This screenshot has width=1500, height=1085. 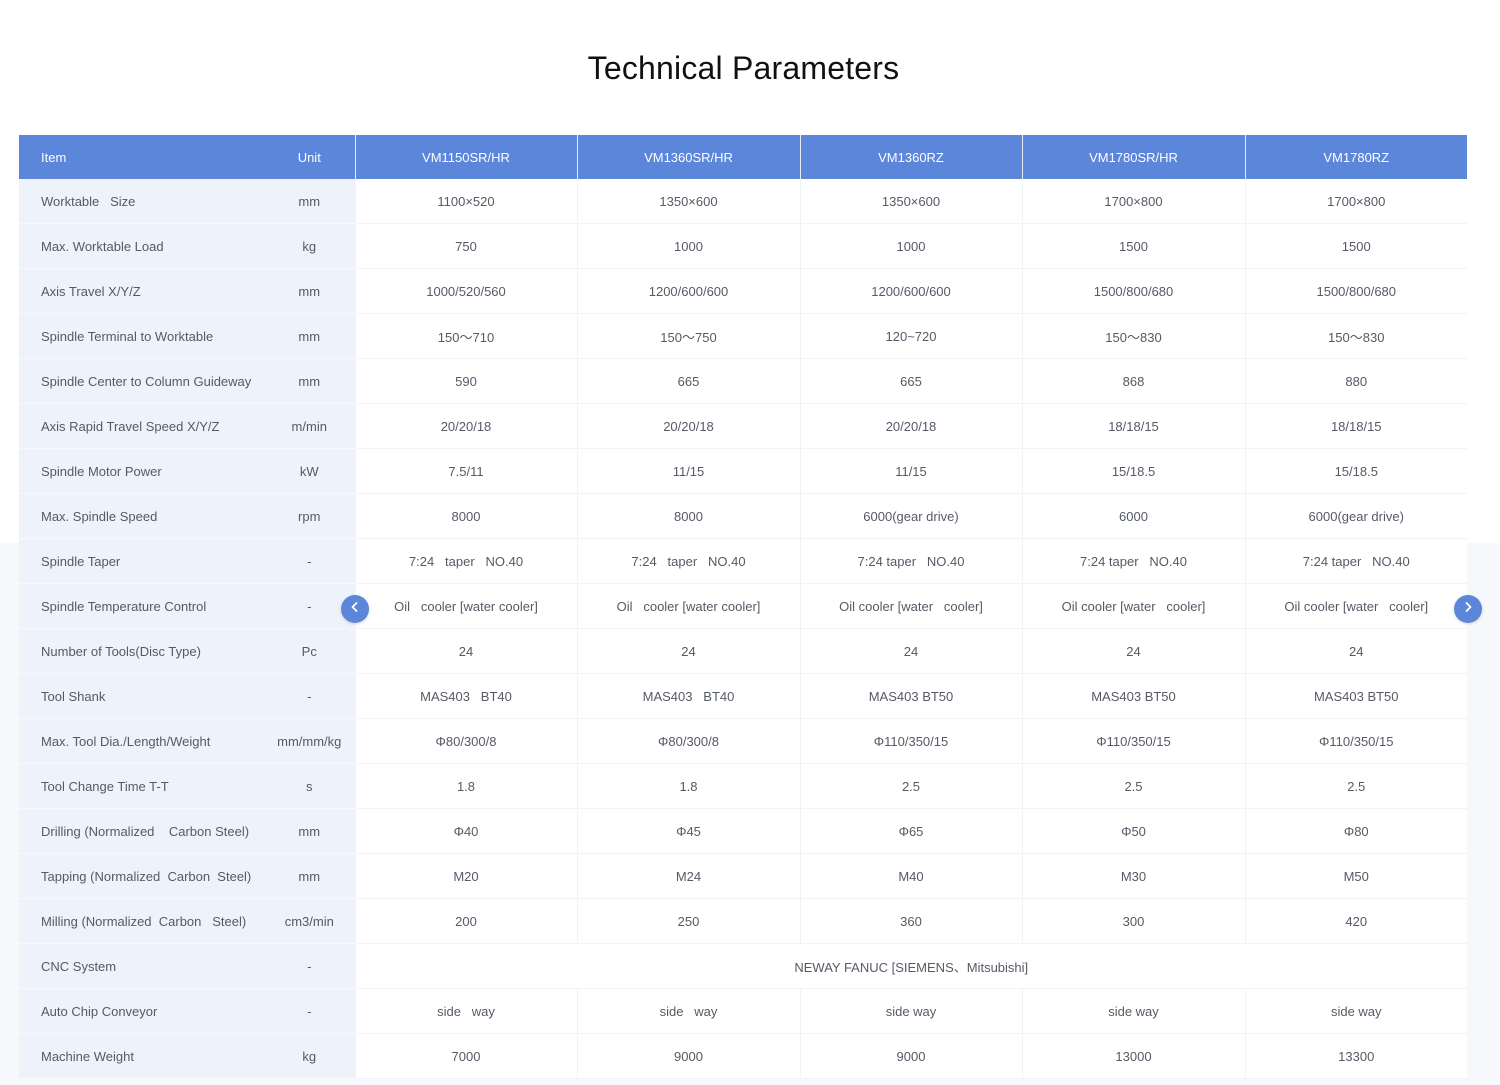 What do you see at coordinates (1355, 786) in the screenshot?
I see `row-value: 2.5` at bounding box center [1355, 786].